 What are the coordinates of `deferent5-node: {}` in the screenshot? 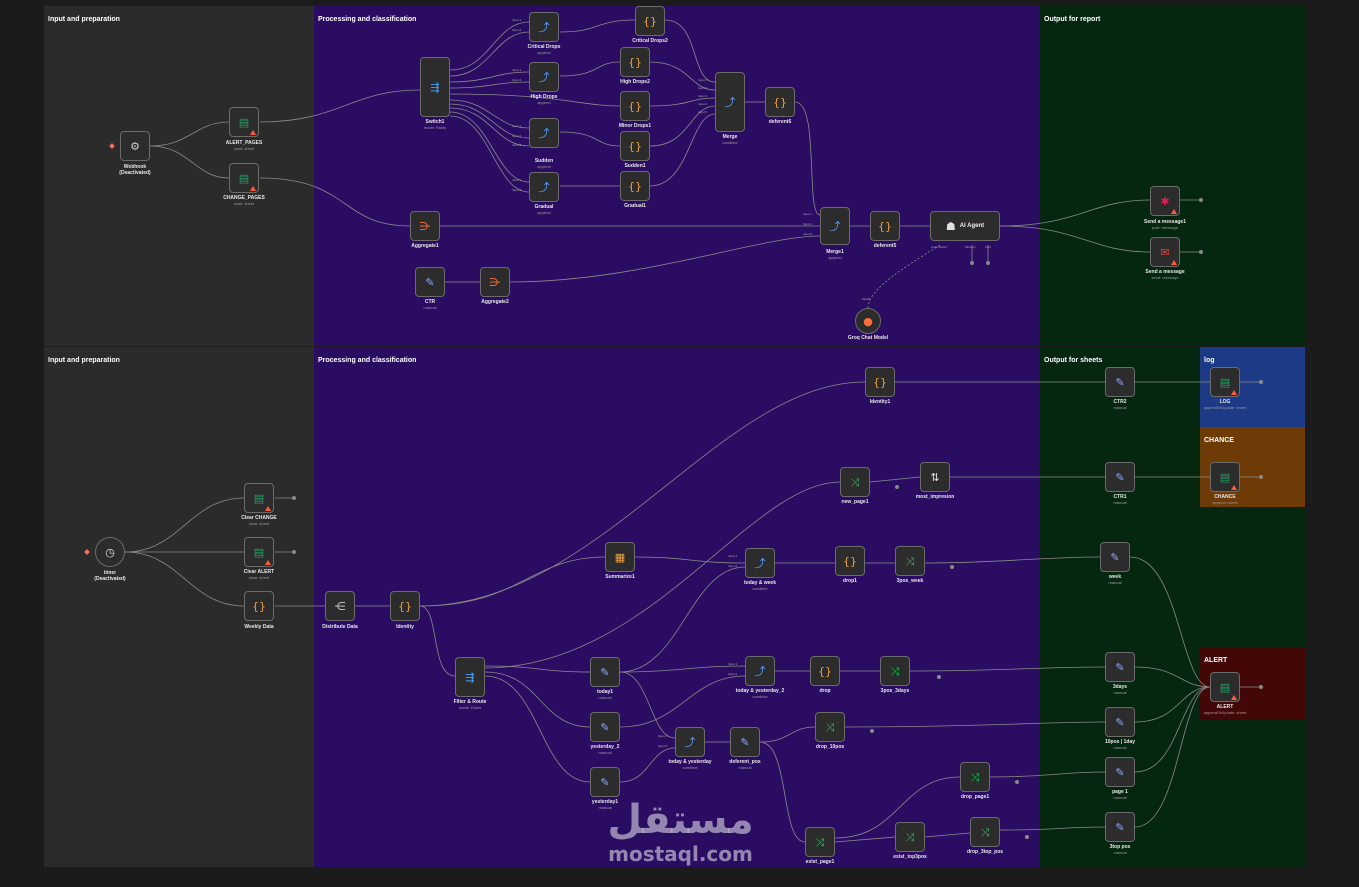 It's located at (885, 226).